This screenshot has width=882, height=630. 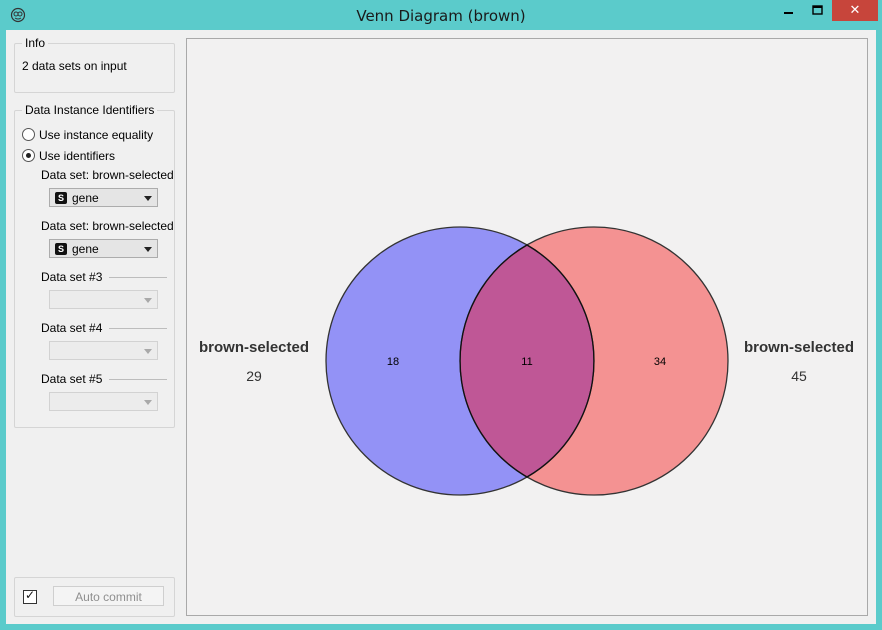 What do you see at coordinates (393, 362) in the screenshot?
I see `region-a-count: 18` at bounding box center [393, 362].